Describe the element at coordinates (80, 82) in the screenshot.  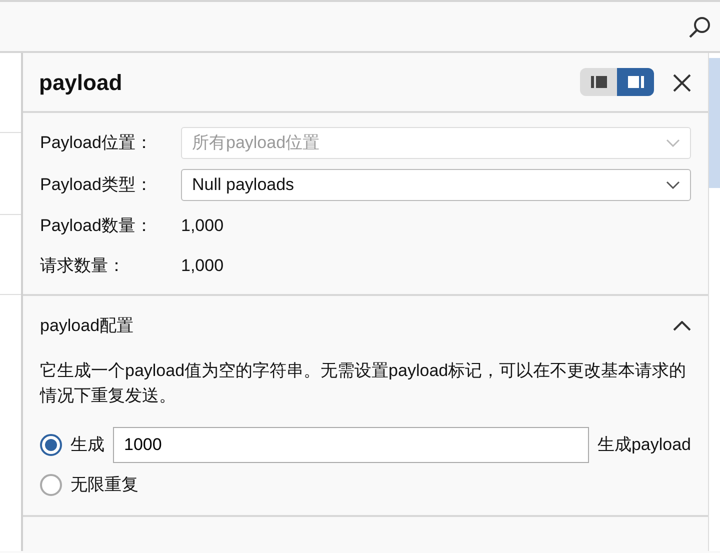
I see `panel-title: payload` at that location.